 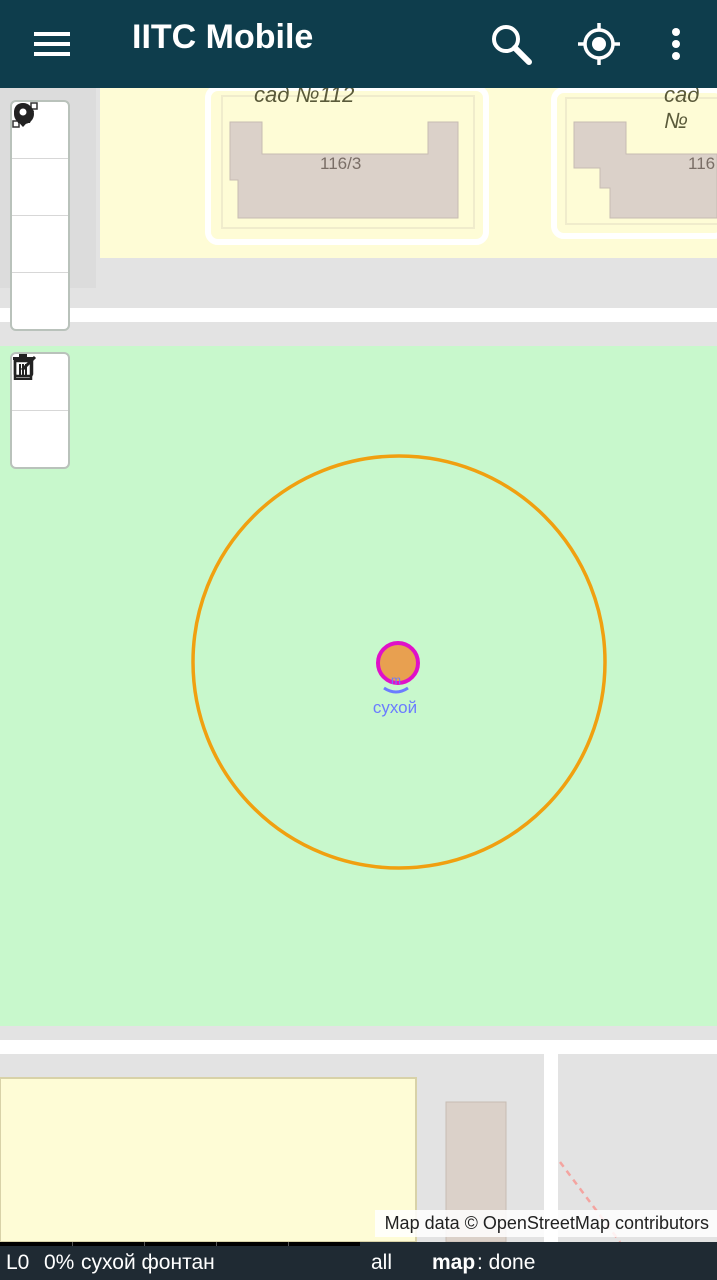 I want to click on map-pin-icon, so click(x=23, y=115).